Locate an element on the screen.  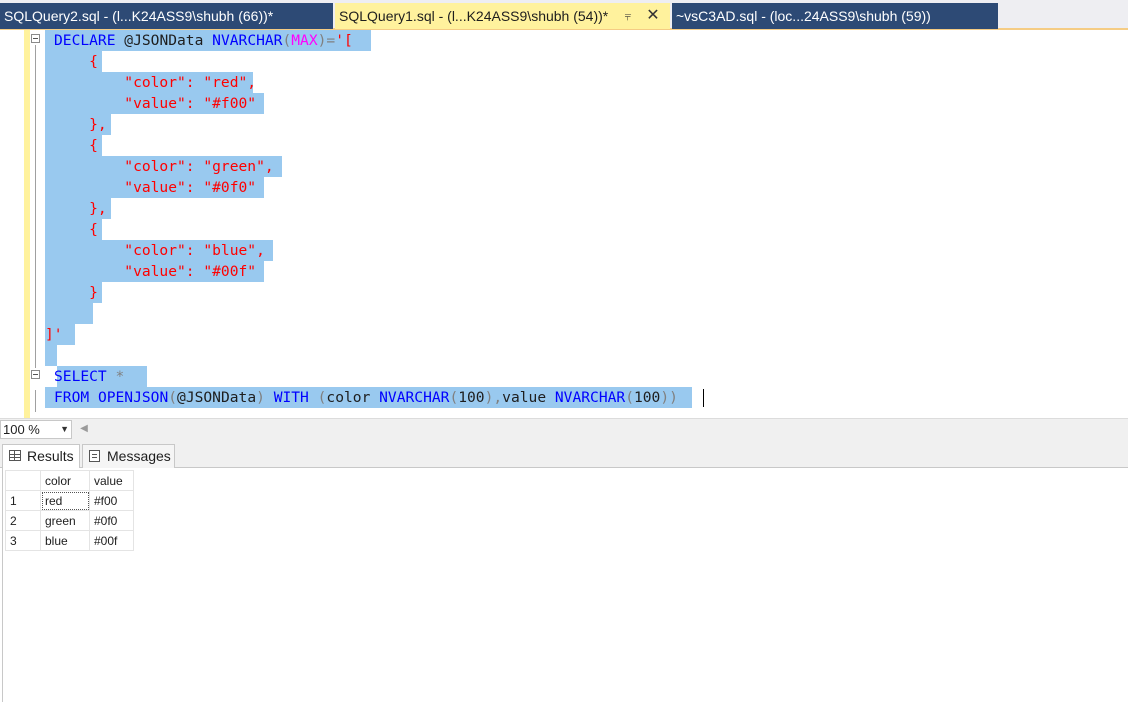
code-line-7: "color": "green", is located at coordinates (564, 166).